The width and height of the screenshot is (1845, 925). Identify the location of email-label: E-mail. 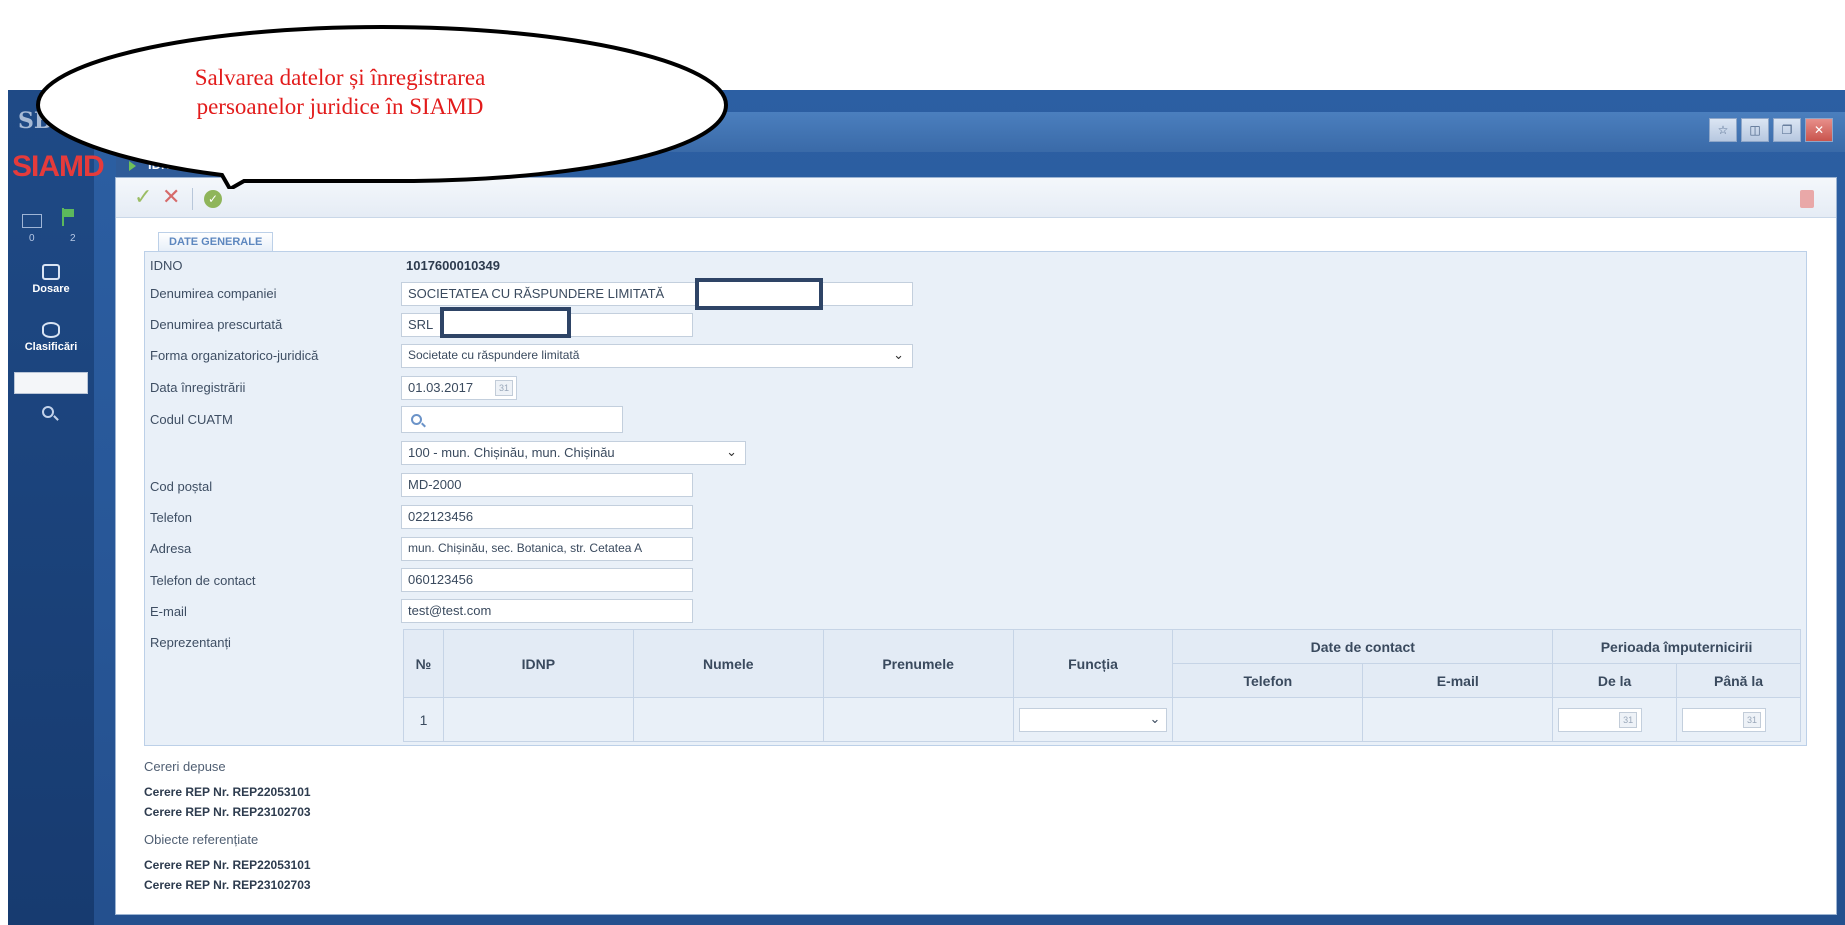
(168, 611).